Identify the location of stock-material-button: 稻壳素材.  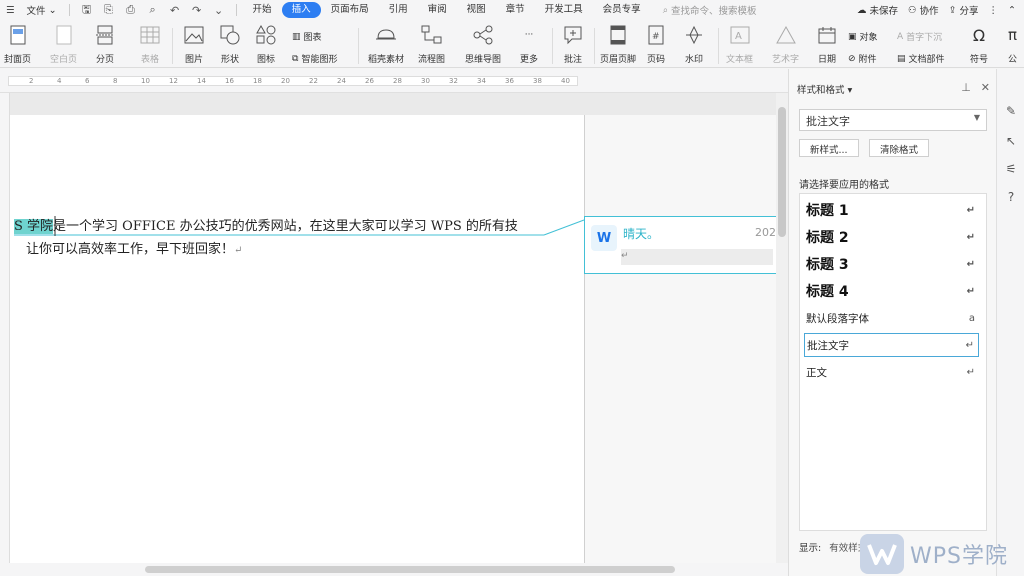
(386, 44).